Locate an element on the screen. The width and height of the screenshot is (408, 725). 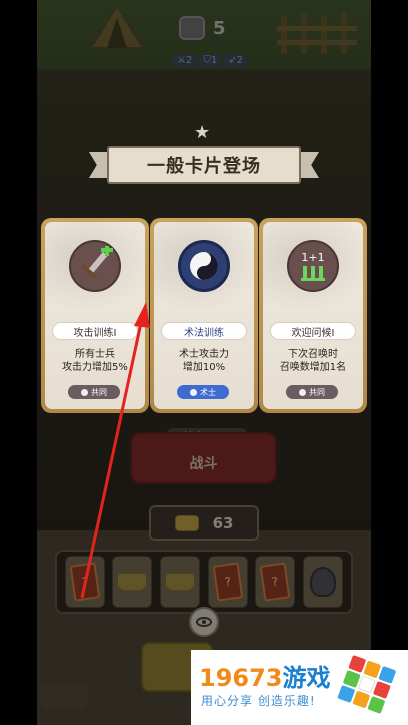
watermark-digits: 19673 is located at coordinates (241, 678).